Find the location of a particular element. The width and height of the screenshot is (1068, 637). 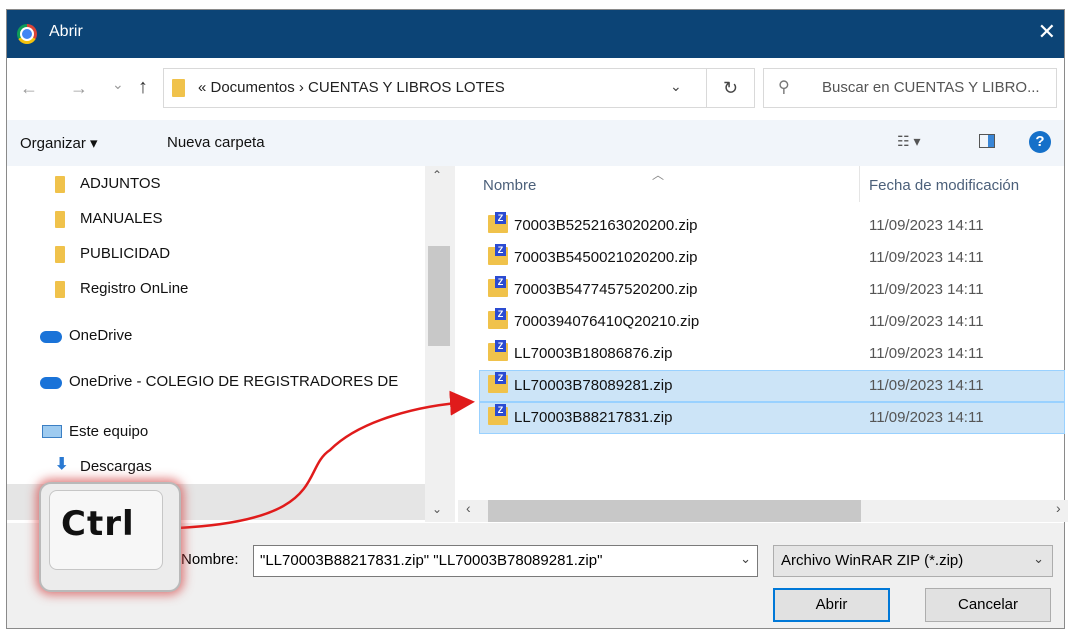

ctrl-key-overlay: Ctrl is located at coordinates (110, 537).